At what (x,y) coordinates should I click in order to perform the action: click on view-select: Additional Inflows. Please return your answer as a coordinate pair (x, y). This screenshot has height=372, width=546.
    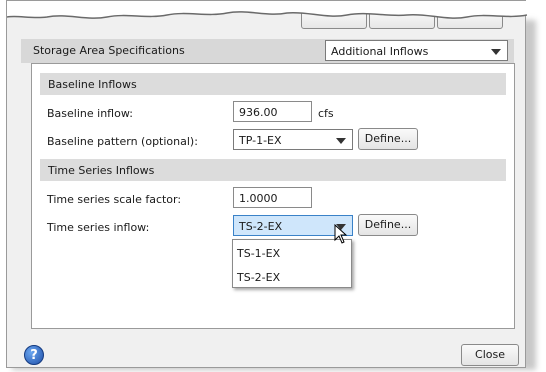
    Looking at the image, I should click on (416, 50).